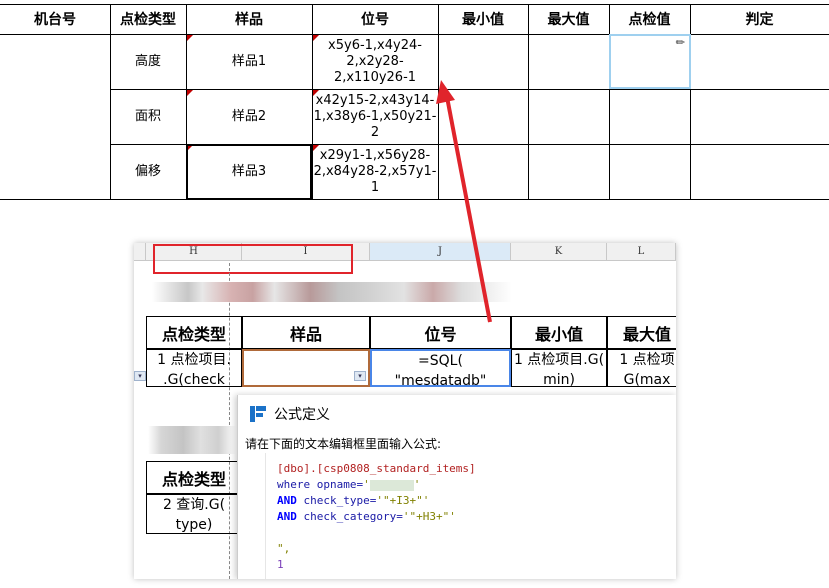  I want to click on position-line: 2,x2y28-, so click(375, 61).